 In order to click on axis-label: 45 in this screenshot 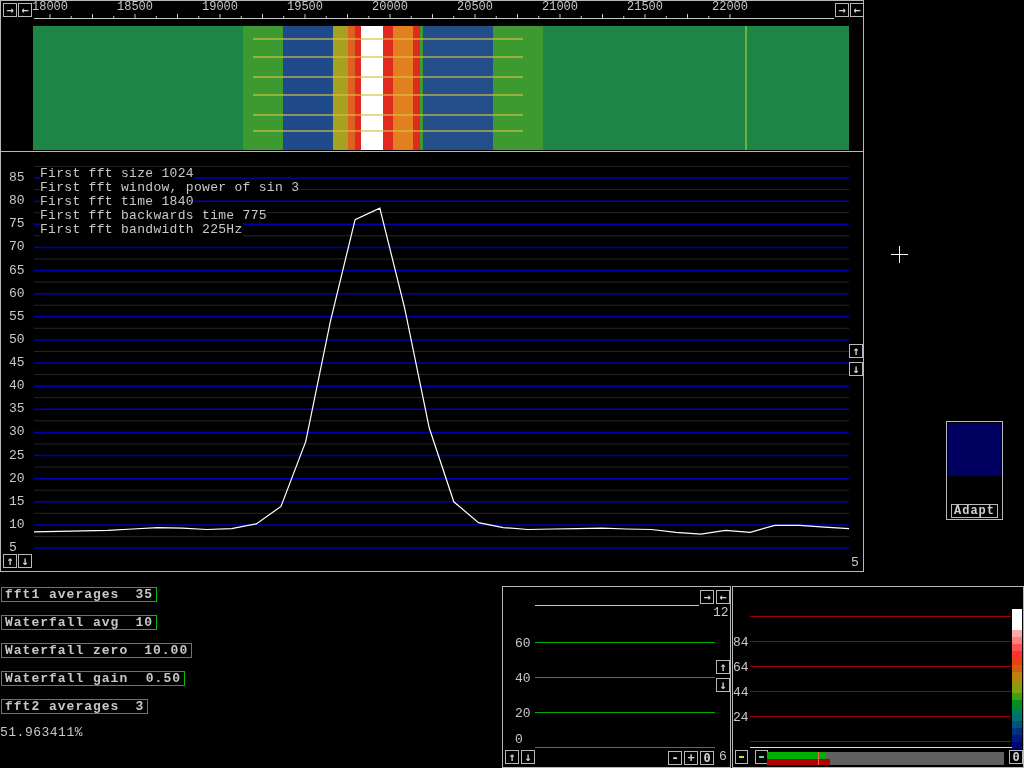, I will do `click(17, 363)`.